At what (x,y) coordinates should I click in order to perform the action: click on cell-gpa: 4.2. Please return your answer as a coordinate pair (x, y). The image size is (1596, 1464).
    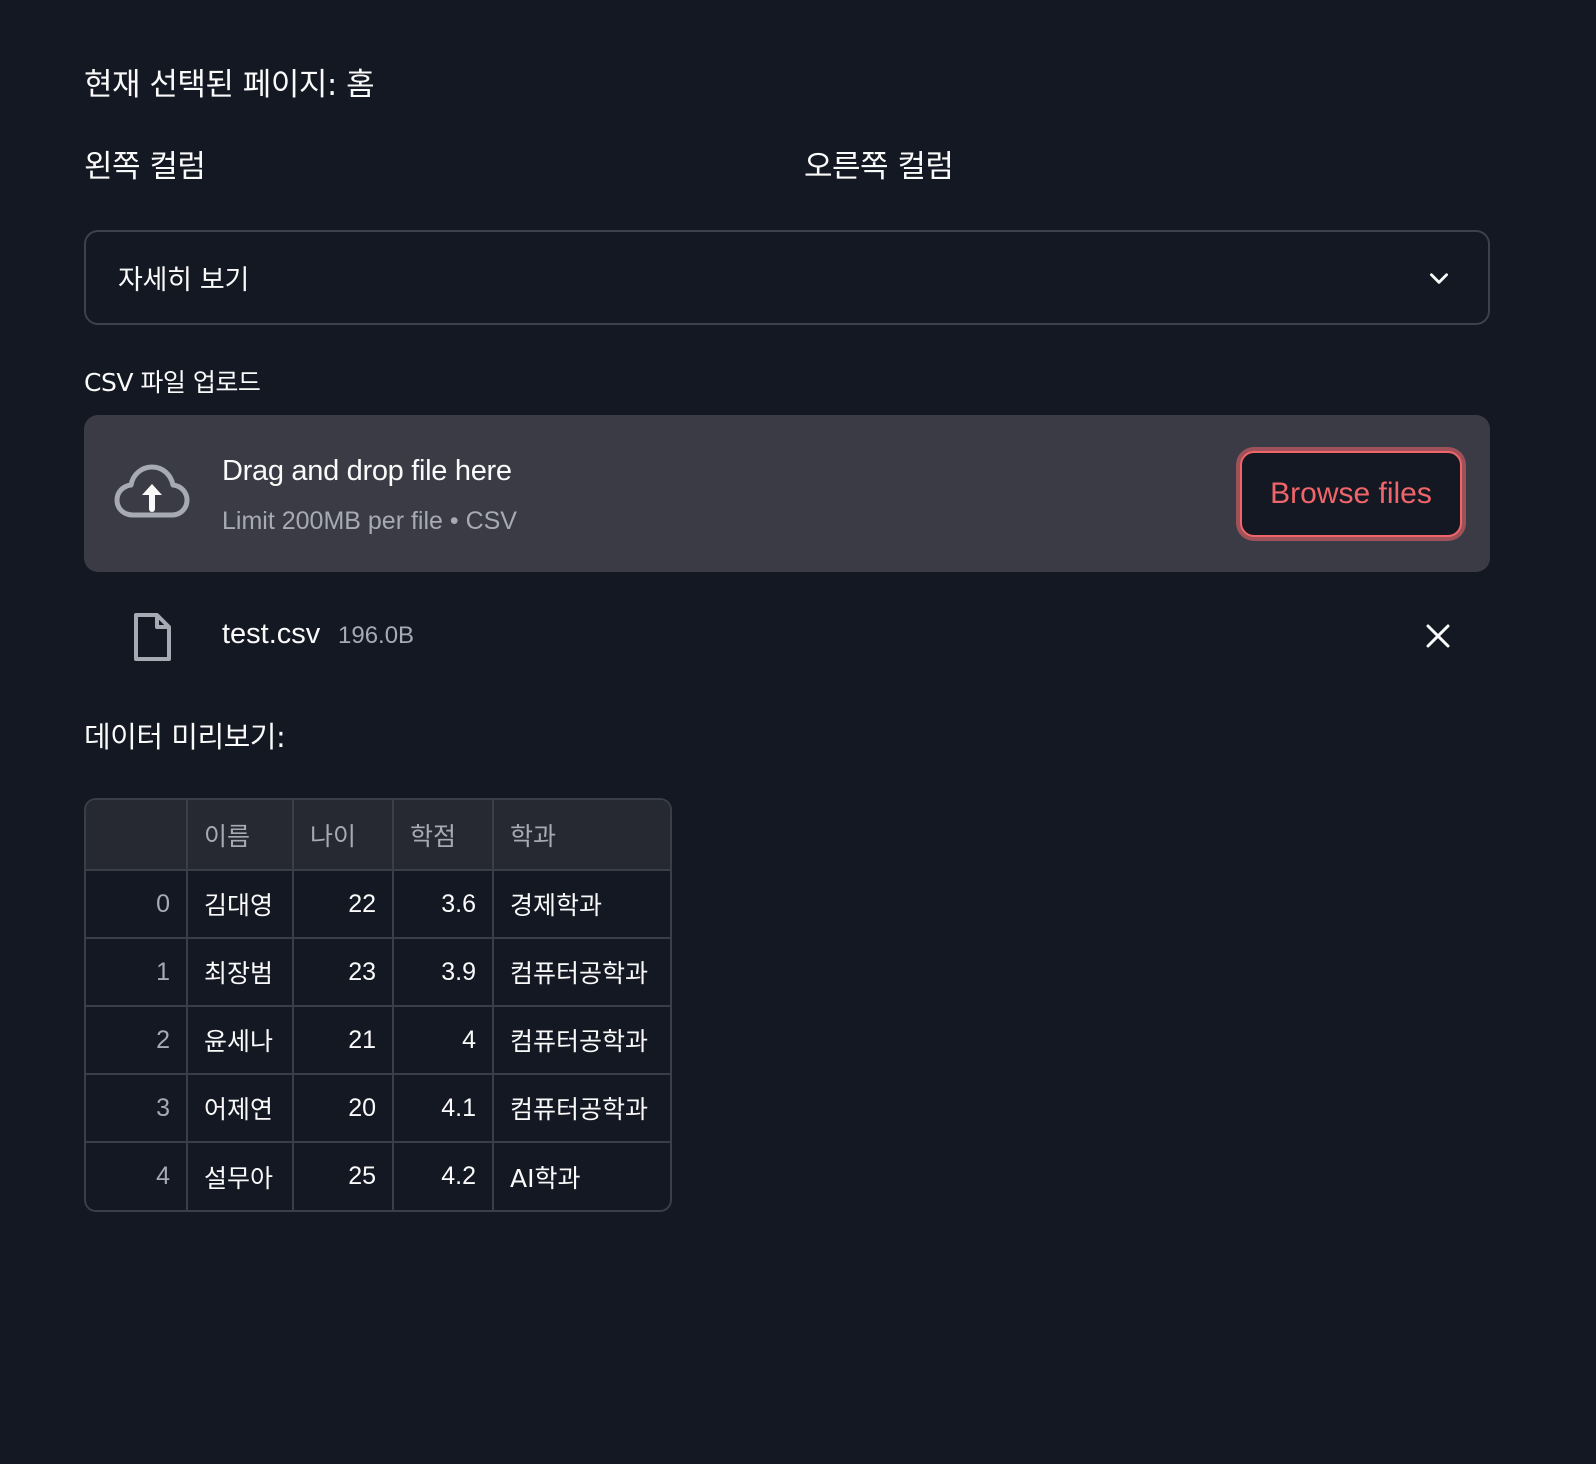
    Looking at the image, I should click on (443, 1176).